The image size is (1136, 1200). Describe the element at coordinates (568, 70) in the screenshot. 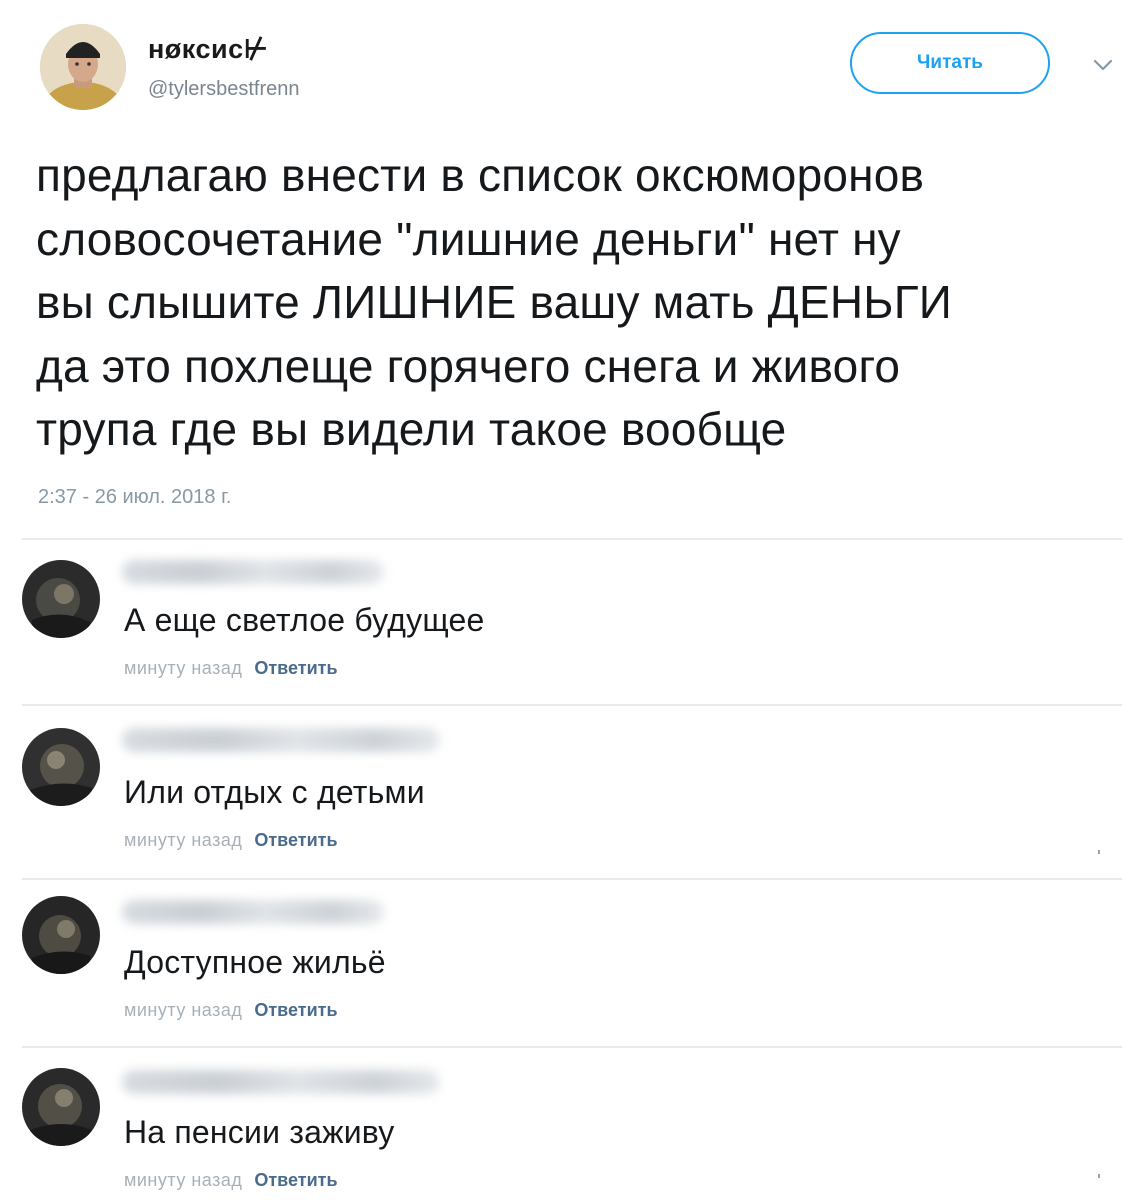

I see `tweet-header: нøксис⊬ @tylersbestfrenn Читать` at that location.